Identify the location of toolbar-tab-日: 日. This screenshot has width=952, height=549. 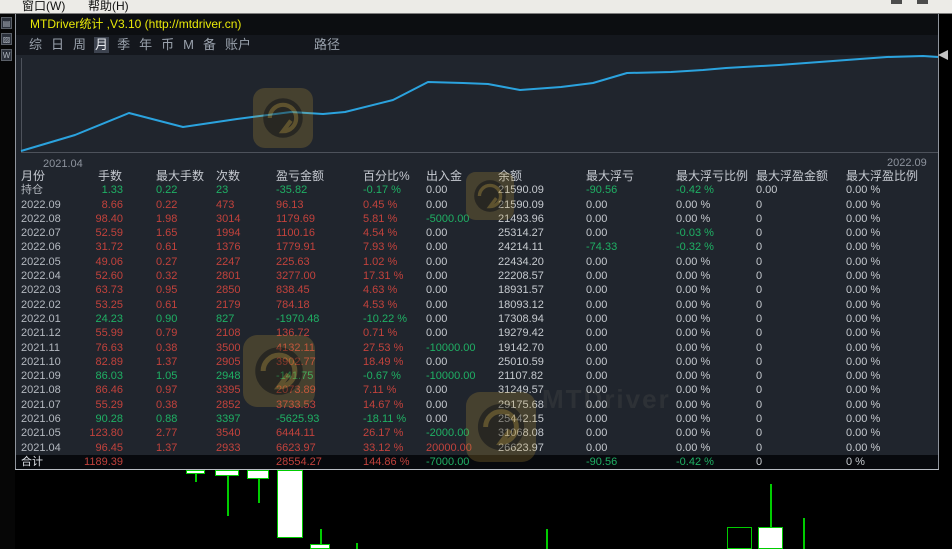
(57, 45).